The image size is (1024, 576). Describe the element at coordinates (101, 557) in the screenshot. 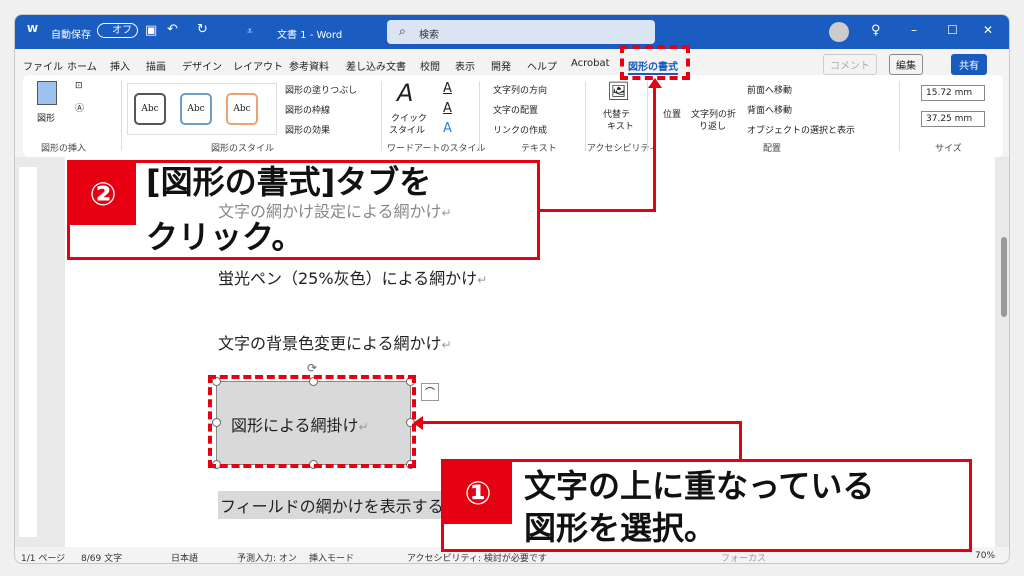

I see `word-count: 8/69 文字` at that location.